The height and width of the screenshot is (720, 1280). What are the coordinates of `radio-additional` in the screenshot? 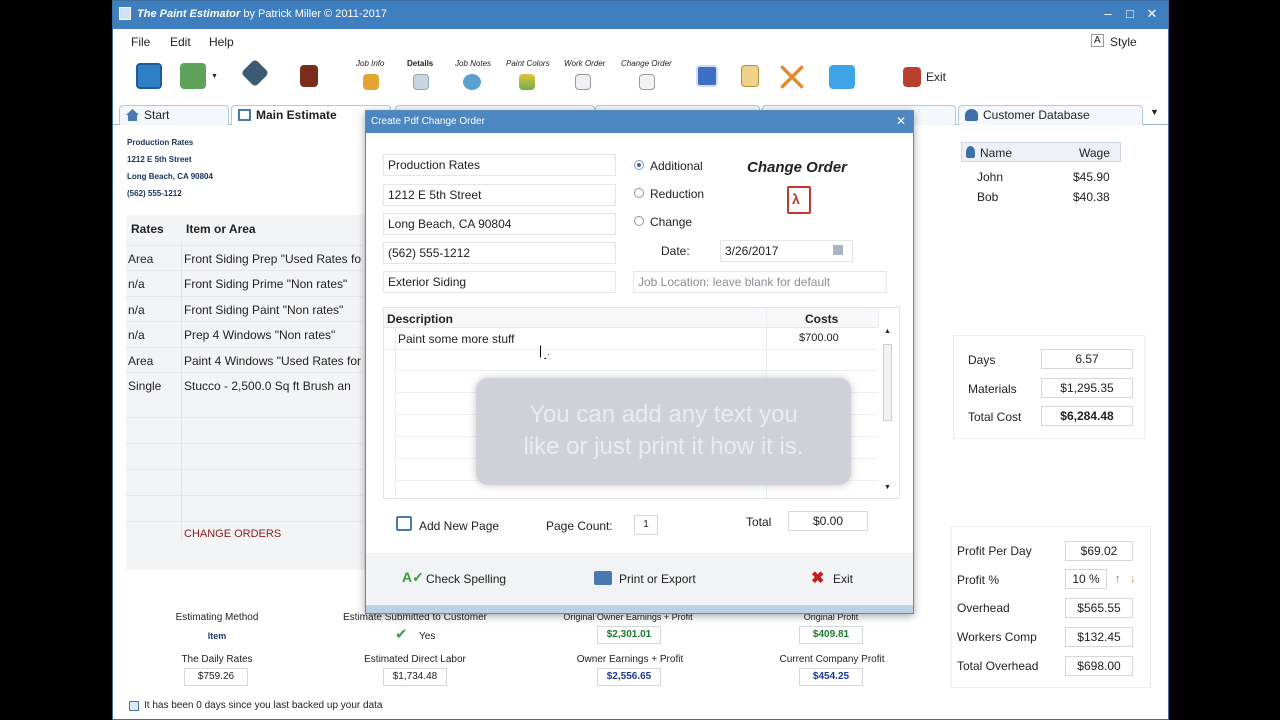 It's located at (639, 165).